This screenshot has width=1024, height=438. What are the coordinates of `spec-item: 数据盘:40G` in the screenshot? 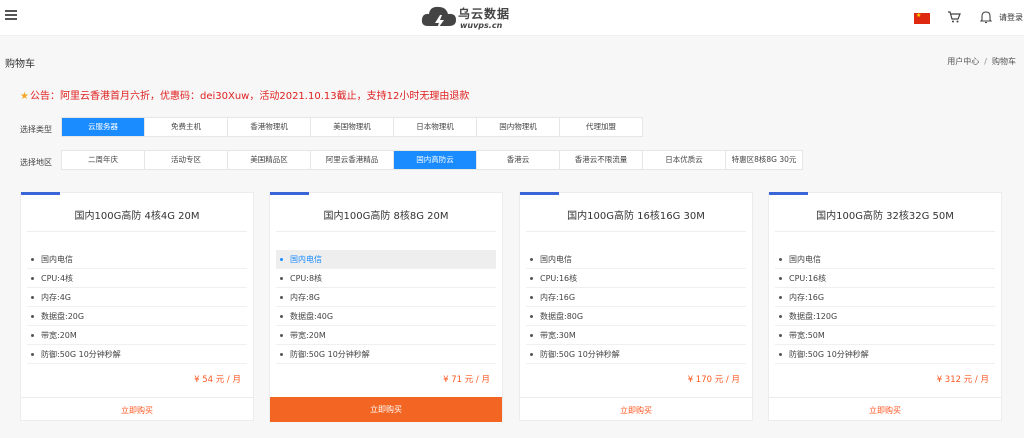 It's located at (386, 316).